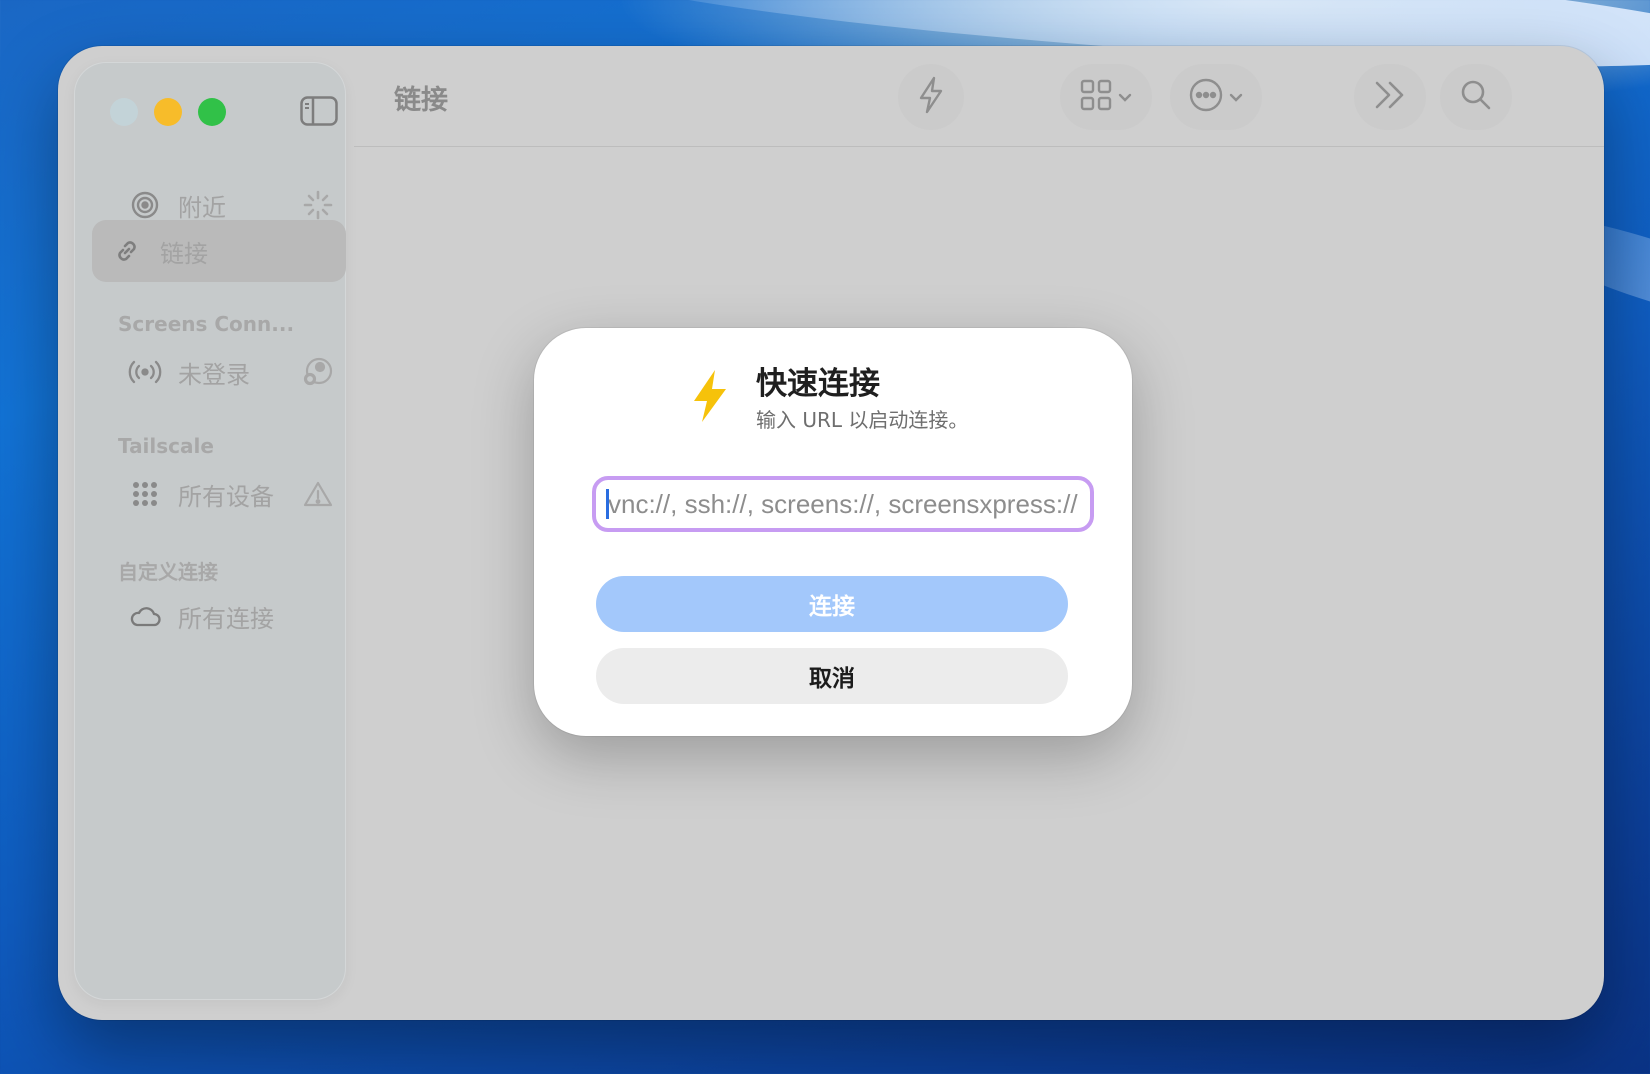 This screenshot has height=1074, width=1650. What do you see at coordinates (184, 253) in the screenshot?
I see `sidebar-item-label: 链接` at bounding box center [184, 253].